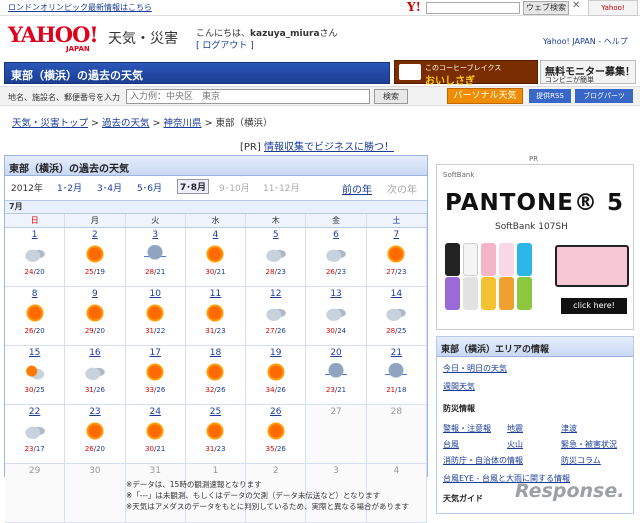 This screenshot has width=640, height=523. Describe the element at coordinates (216, 375) in the screenshot. I see `calendar-day-cell: 18 32/26` at that location.